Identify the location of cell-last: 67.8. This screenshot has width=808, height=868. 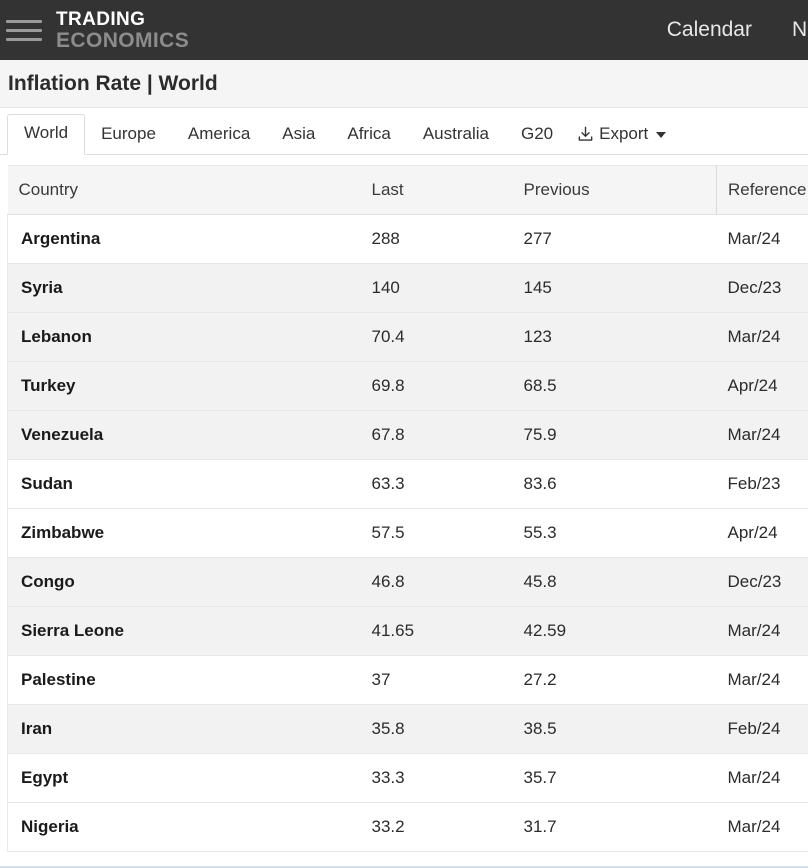
(436, 435).